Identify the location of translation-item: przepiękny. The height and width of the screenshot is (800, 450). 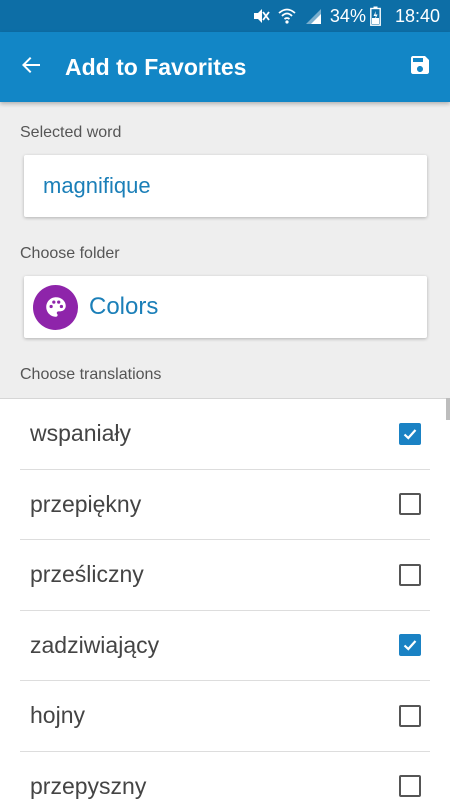
(225, 505).